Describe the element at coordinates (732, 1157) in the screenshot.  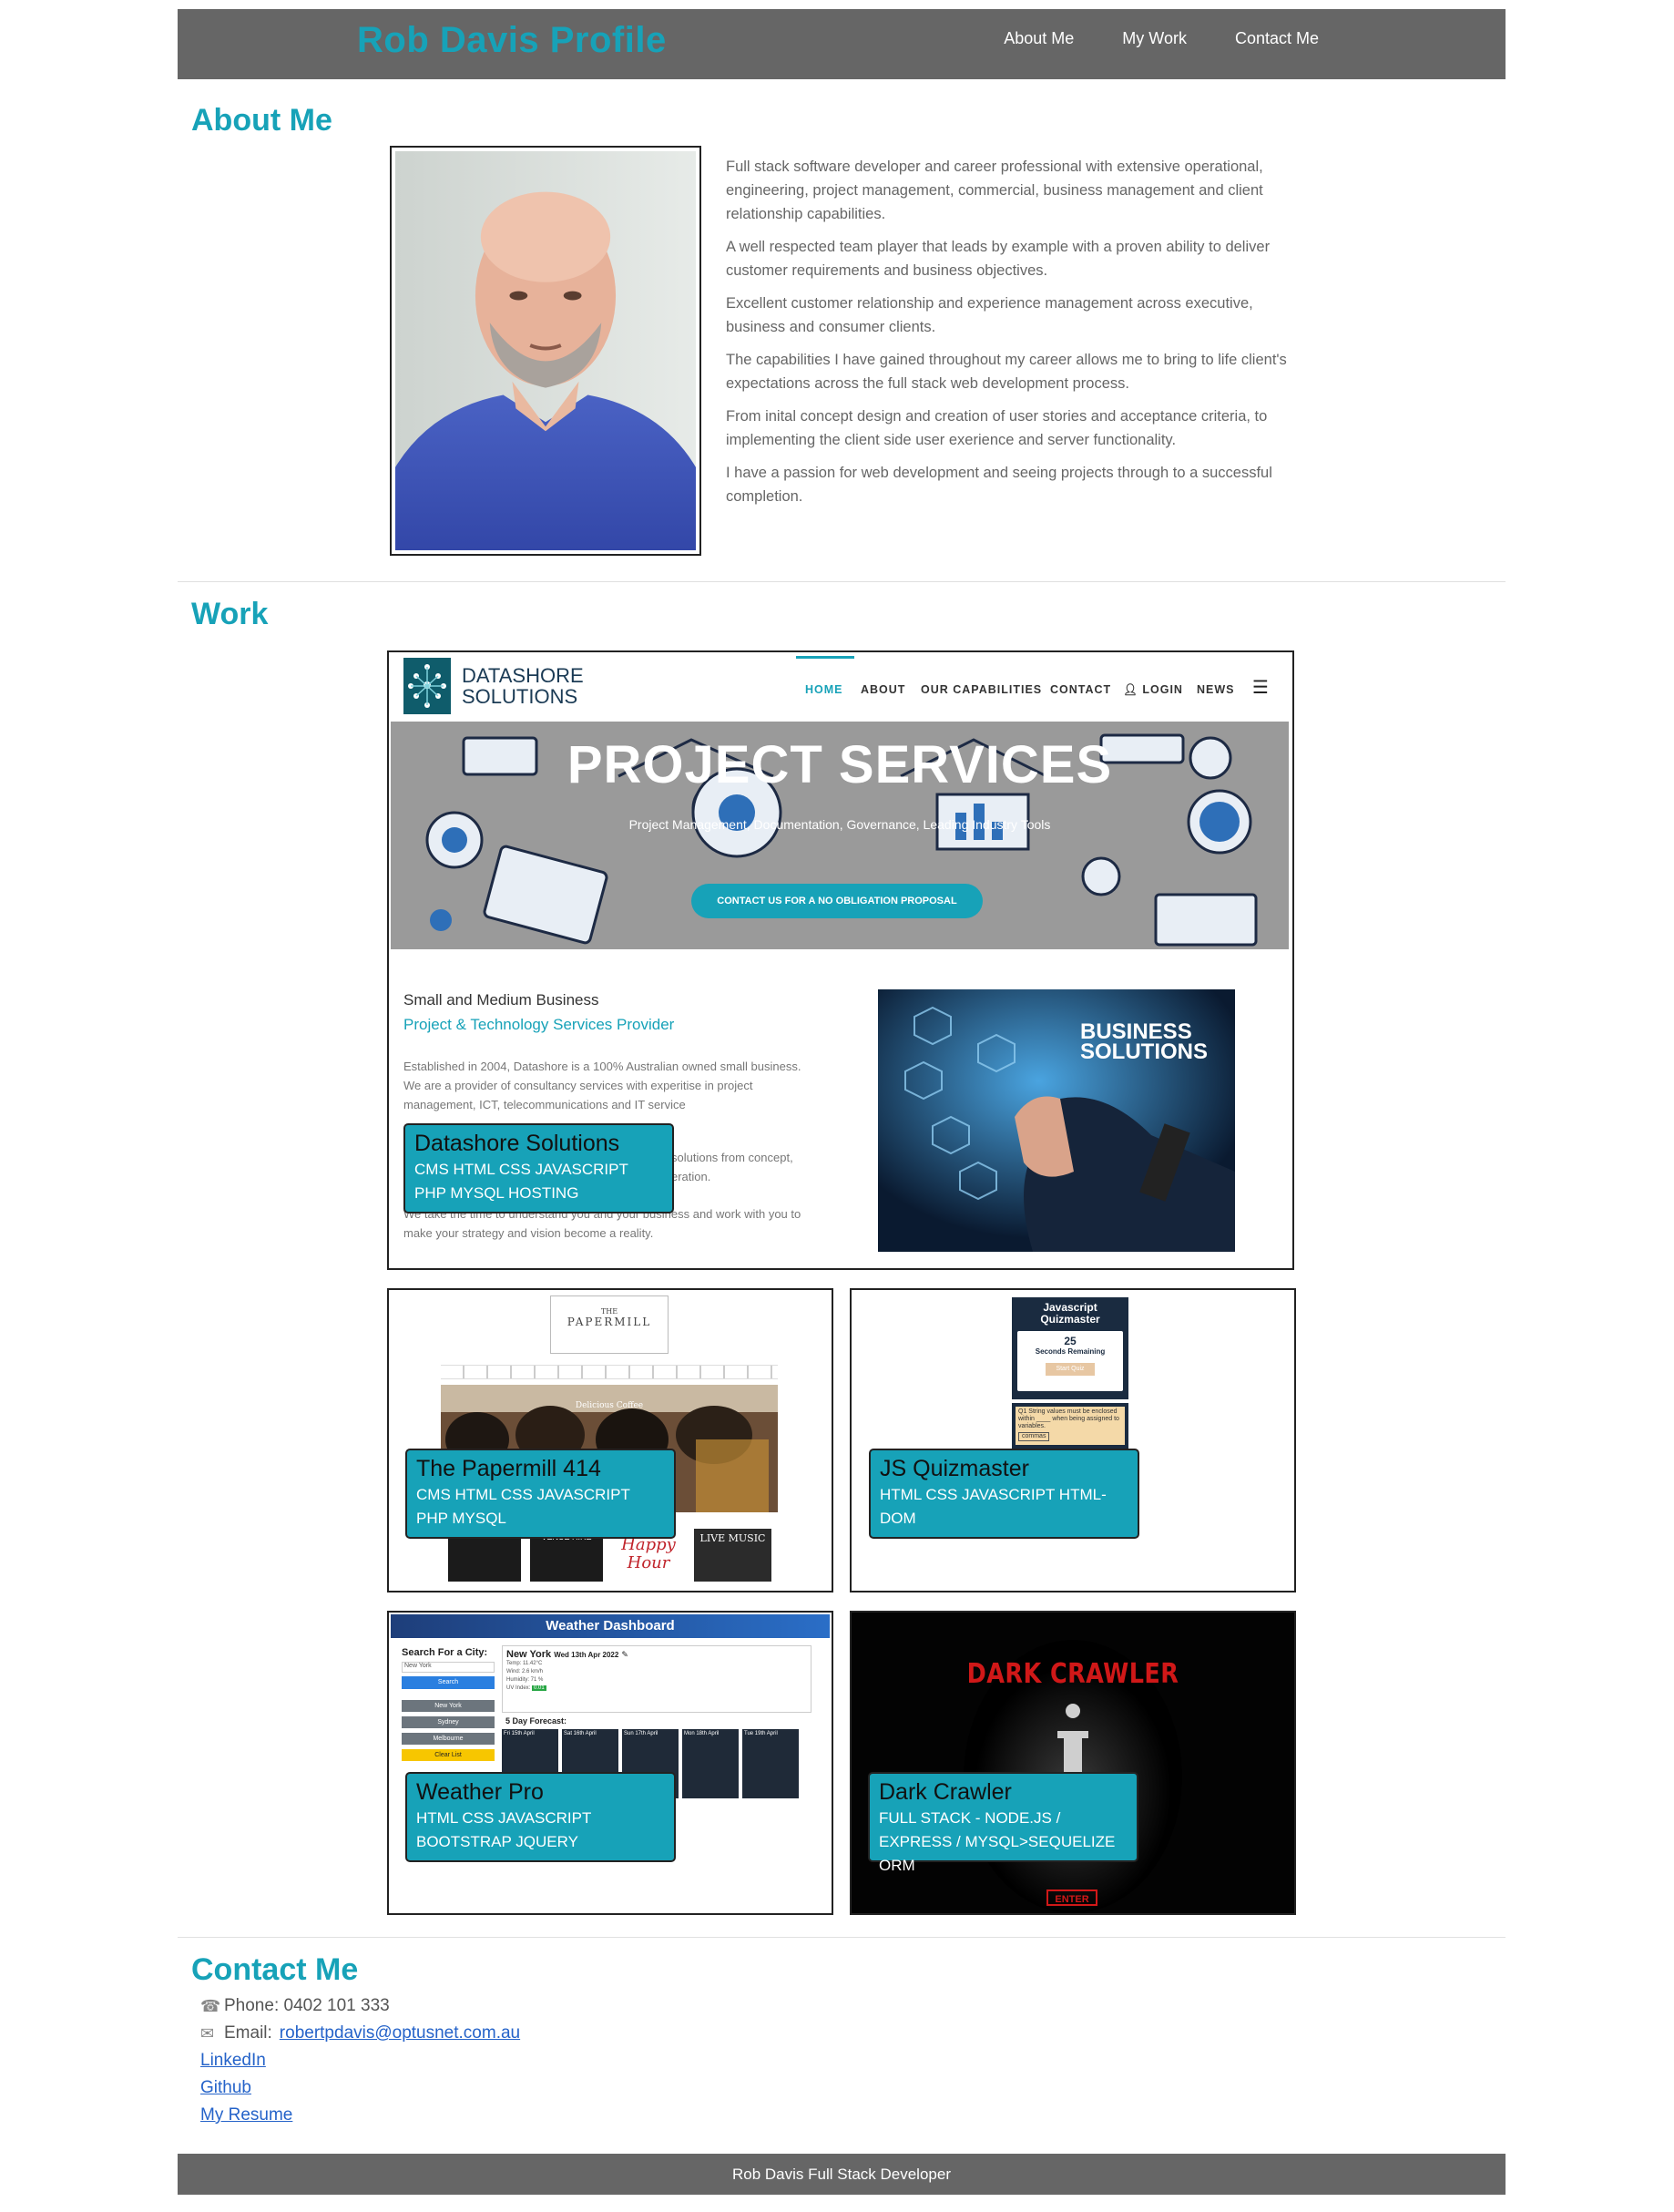
I see `ds-body-2: solutions from concept,` at that location.